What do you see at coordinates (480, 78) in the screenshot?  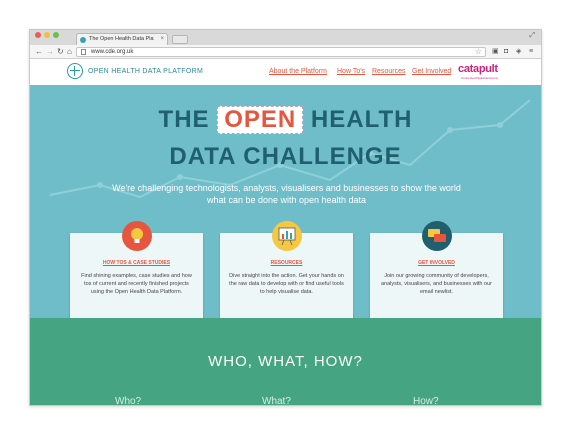 I see `catapult-tagline: Connected Digital Economy` at bounding box center [480, 78].